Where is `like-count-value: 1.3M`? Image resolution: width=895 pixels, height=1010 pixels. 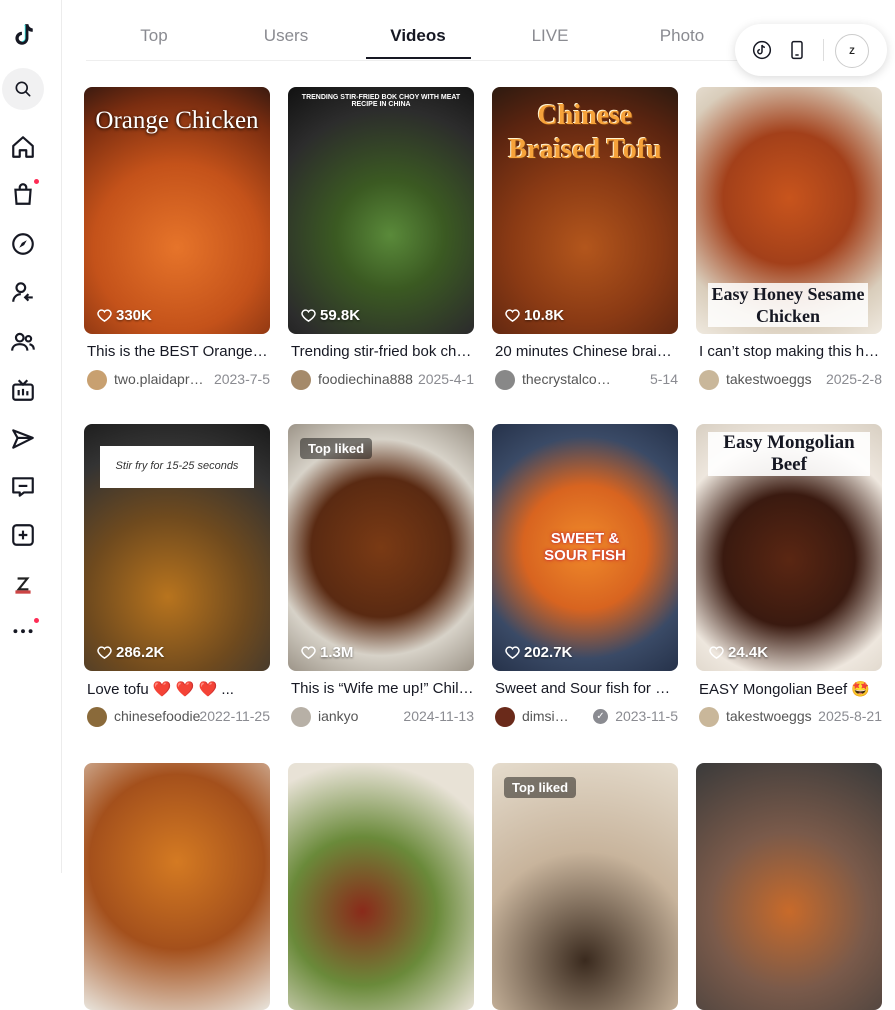
like-count-value: 1.3M is located at coordinates (337, 652).